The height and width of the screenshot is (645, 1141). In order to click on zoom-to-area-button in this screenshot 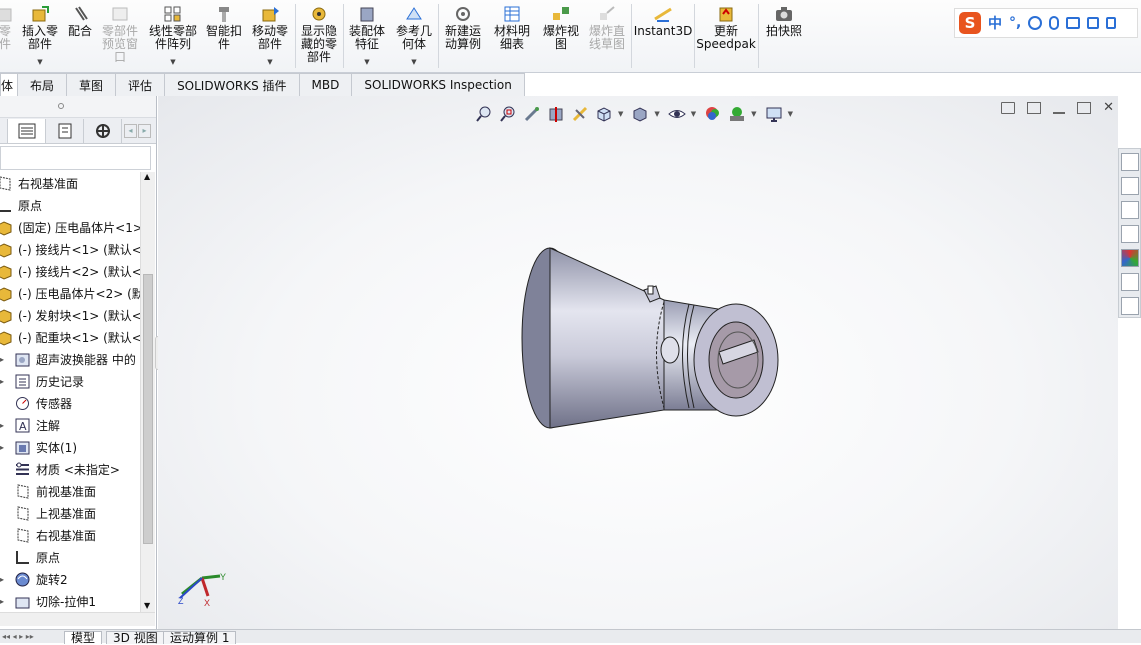, I will do `click(508, 114)`.